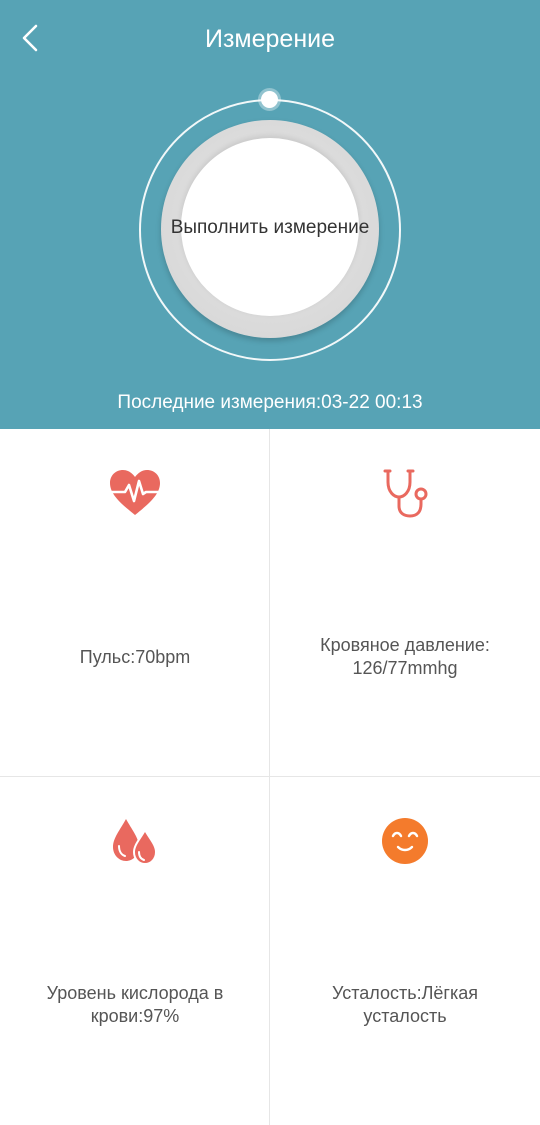 Image resolution: width=540 pixels, height=1125 pixels. I want to click on metric-line: крови:97%, so click(135, 1016).